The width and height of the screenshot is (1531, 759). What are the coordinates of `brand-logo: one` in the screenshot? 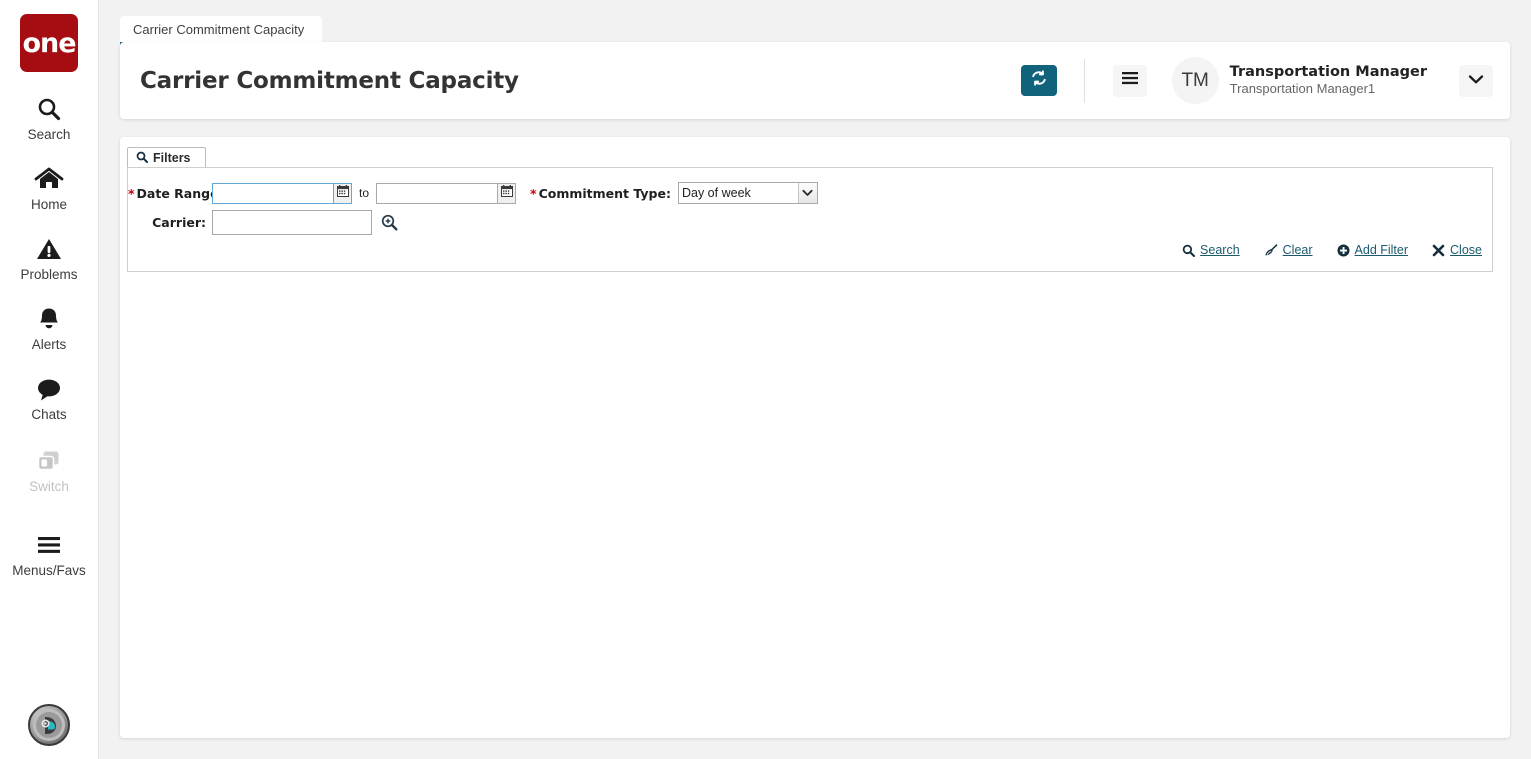 It's located at (49, 43).